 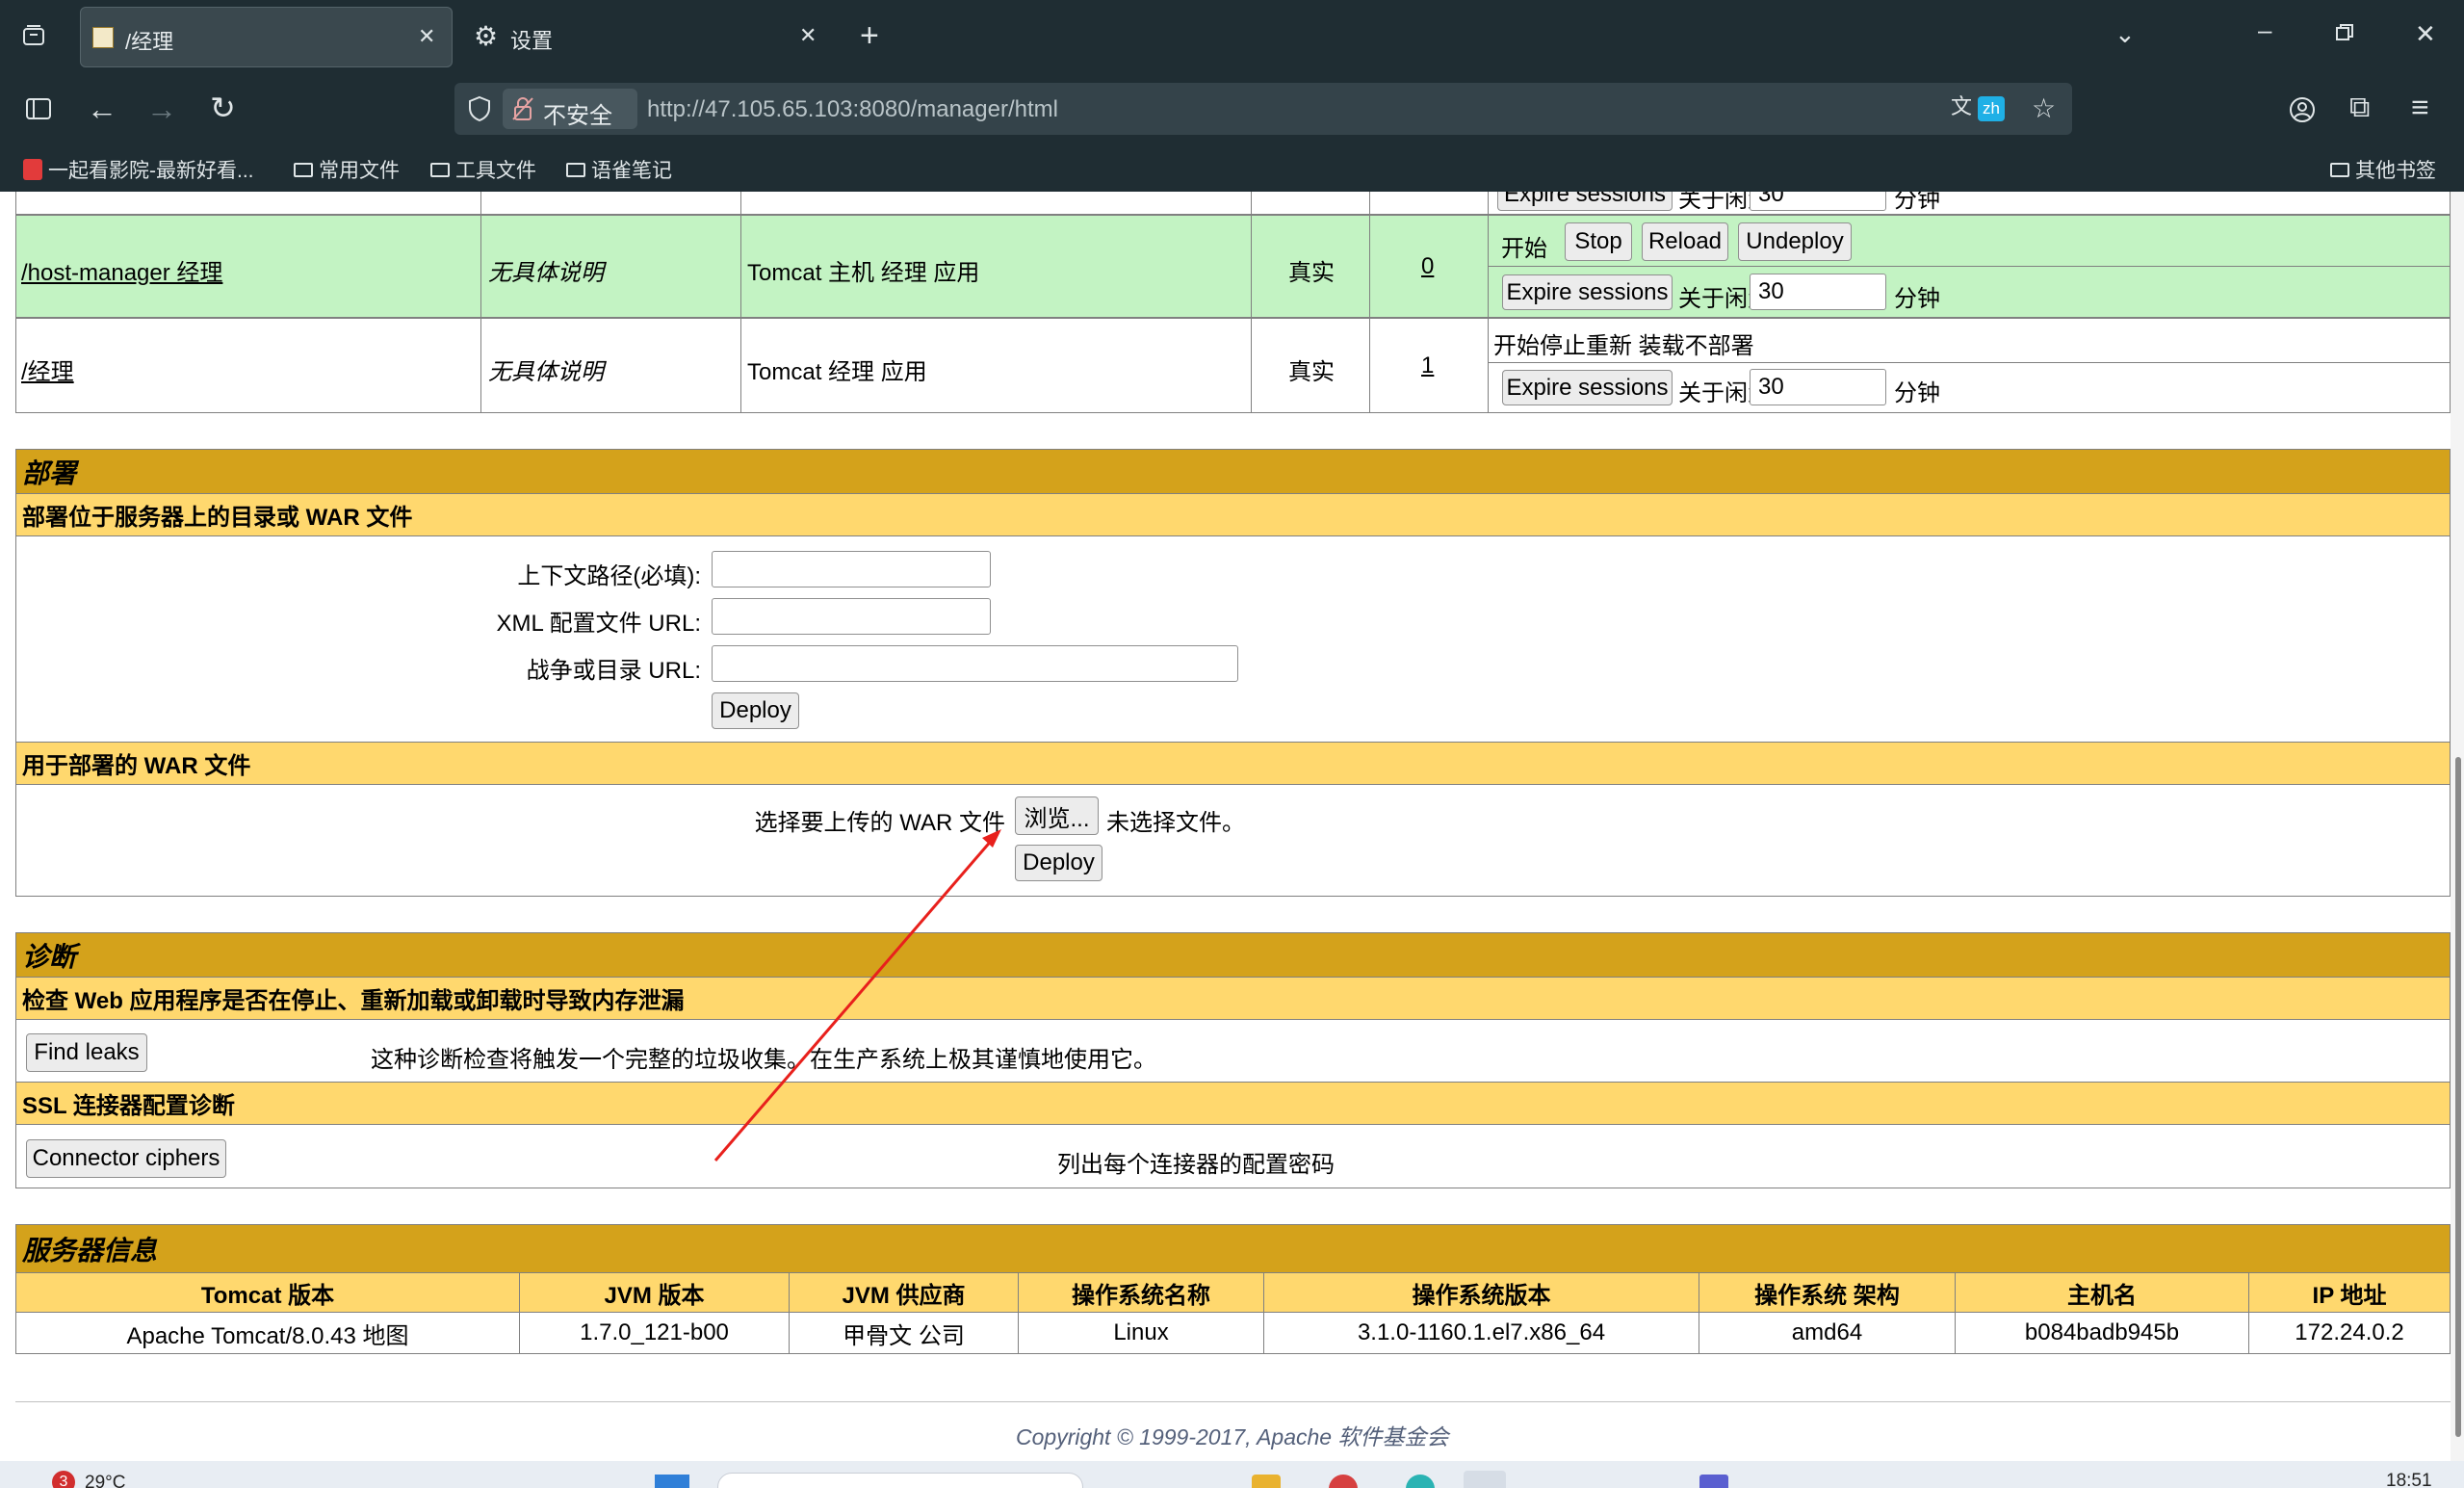 What do you see at coordinates (900, 1480) in the screenshot?
I see `search-box` at bounding box center [900, 1480].